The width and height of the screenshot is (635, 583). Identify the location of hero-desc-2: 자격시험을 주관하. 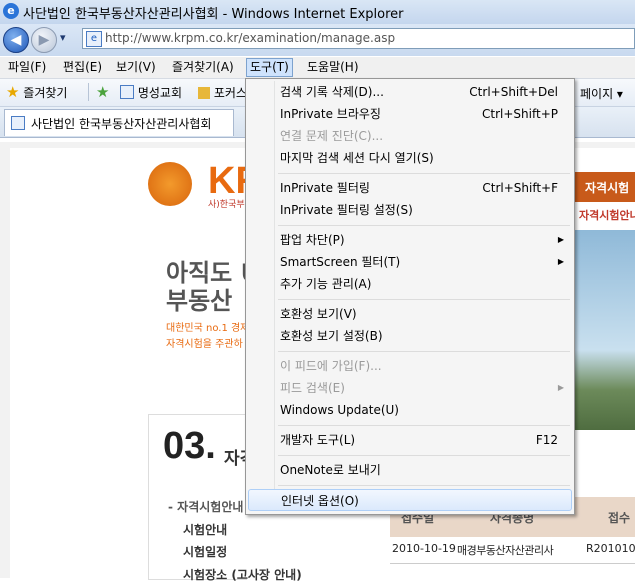
(204, 344).